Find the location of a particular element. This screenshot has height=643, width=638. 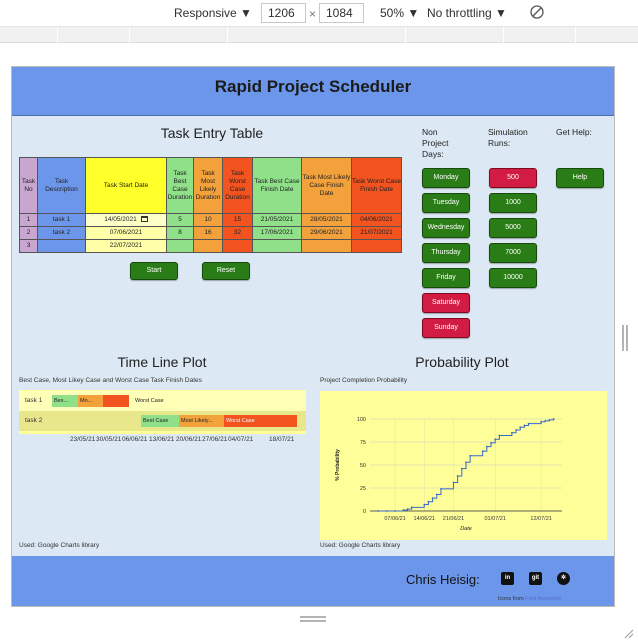

timeline-row-label: task 1 is located at coordinates (34, 400).